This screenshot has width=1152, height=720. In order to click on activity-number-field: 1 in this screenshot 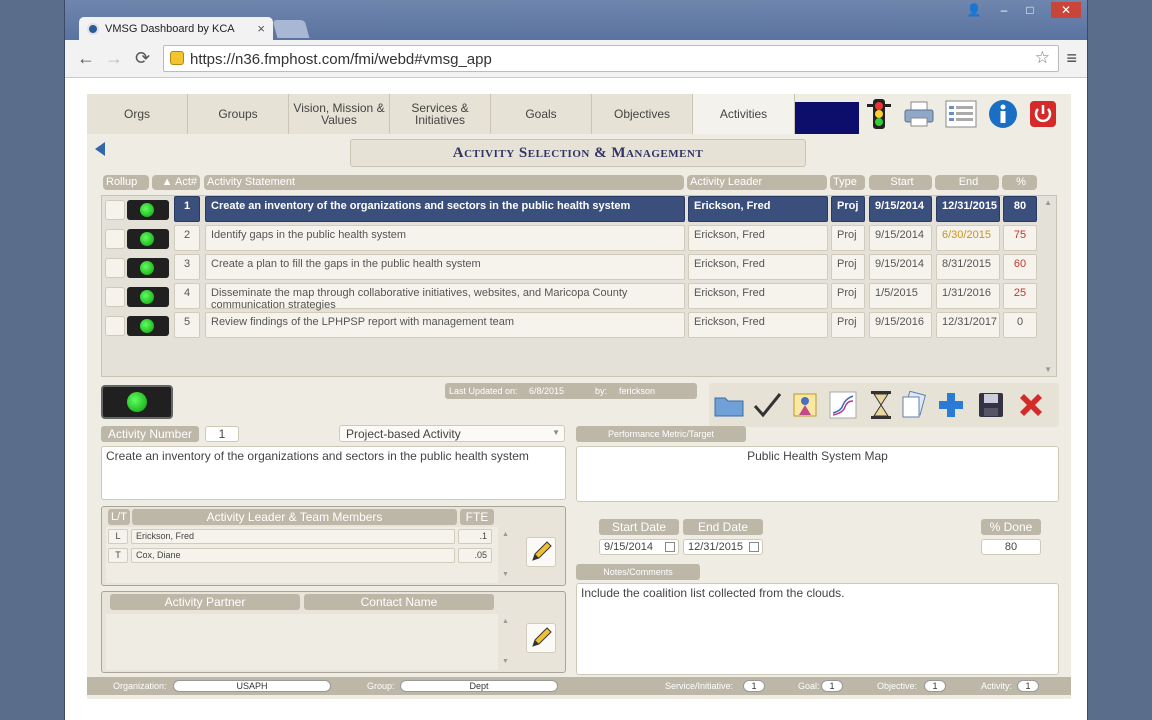, I will do `click(222, 434)`.